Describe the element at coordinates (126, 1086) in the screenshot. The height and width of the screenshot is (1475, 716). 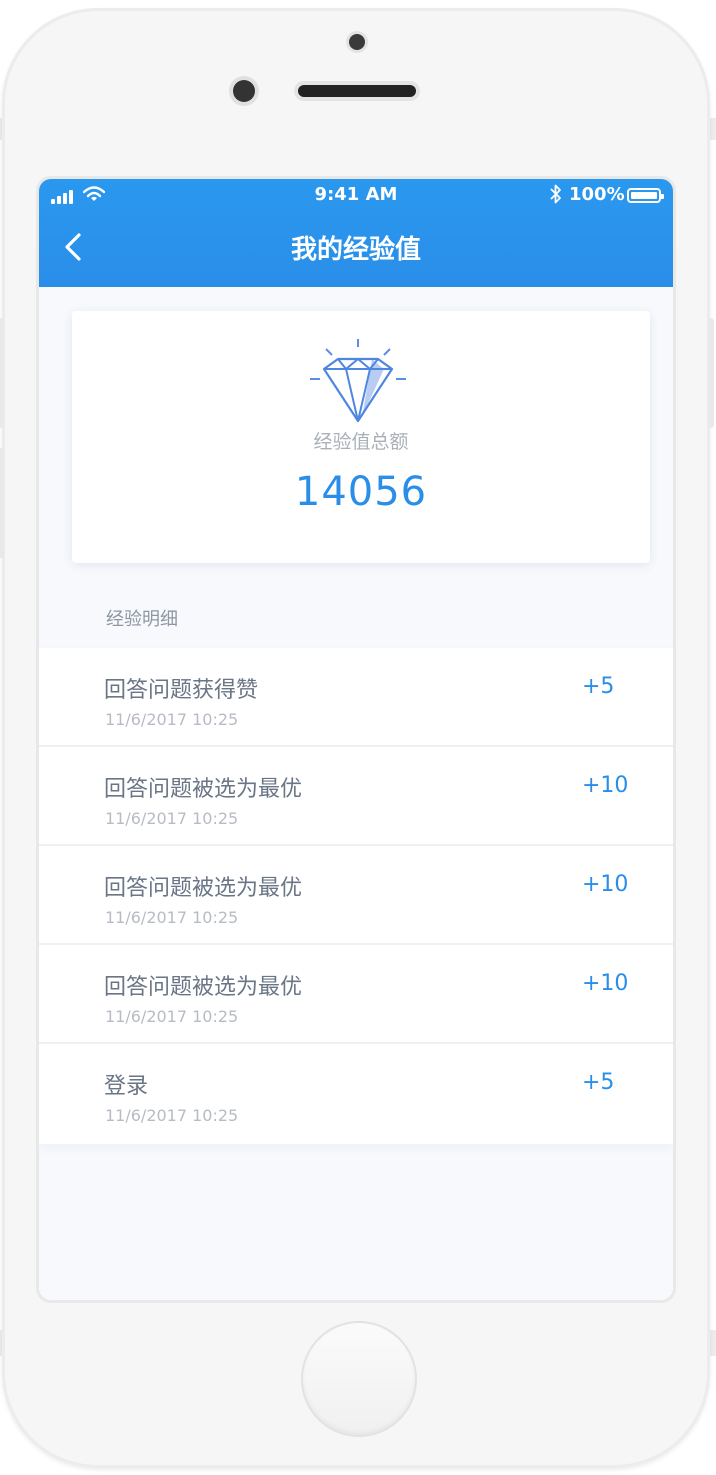
I see `entry-title: 登录` at that location.